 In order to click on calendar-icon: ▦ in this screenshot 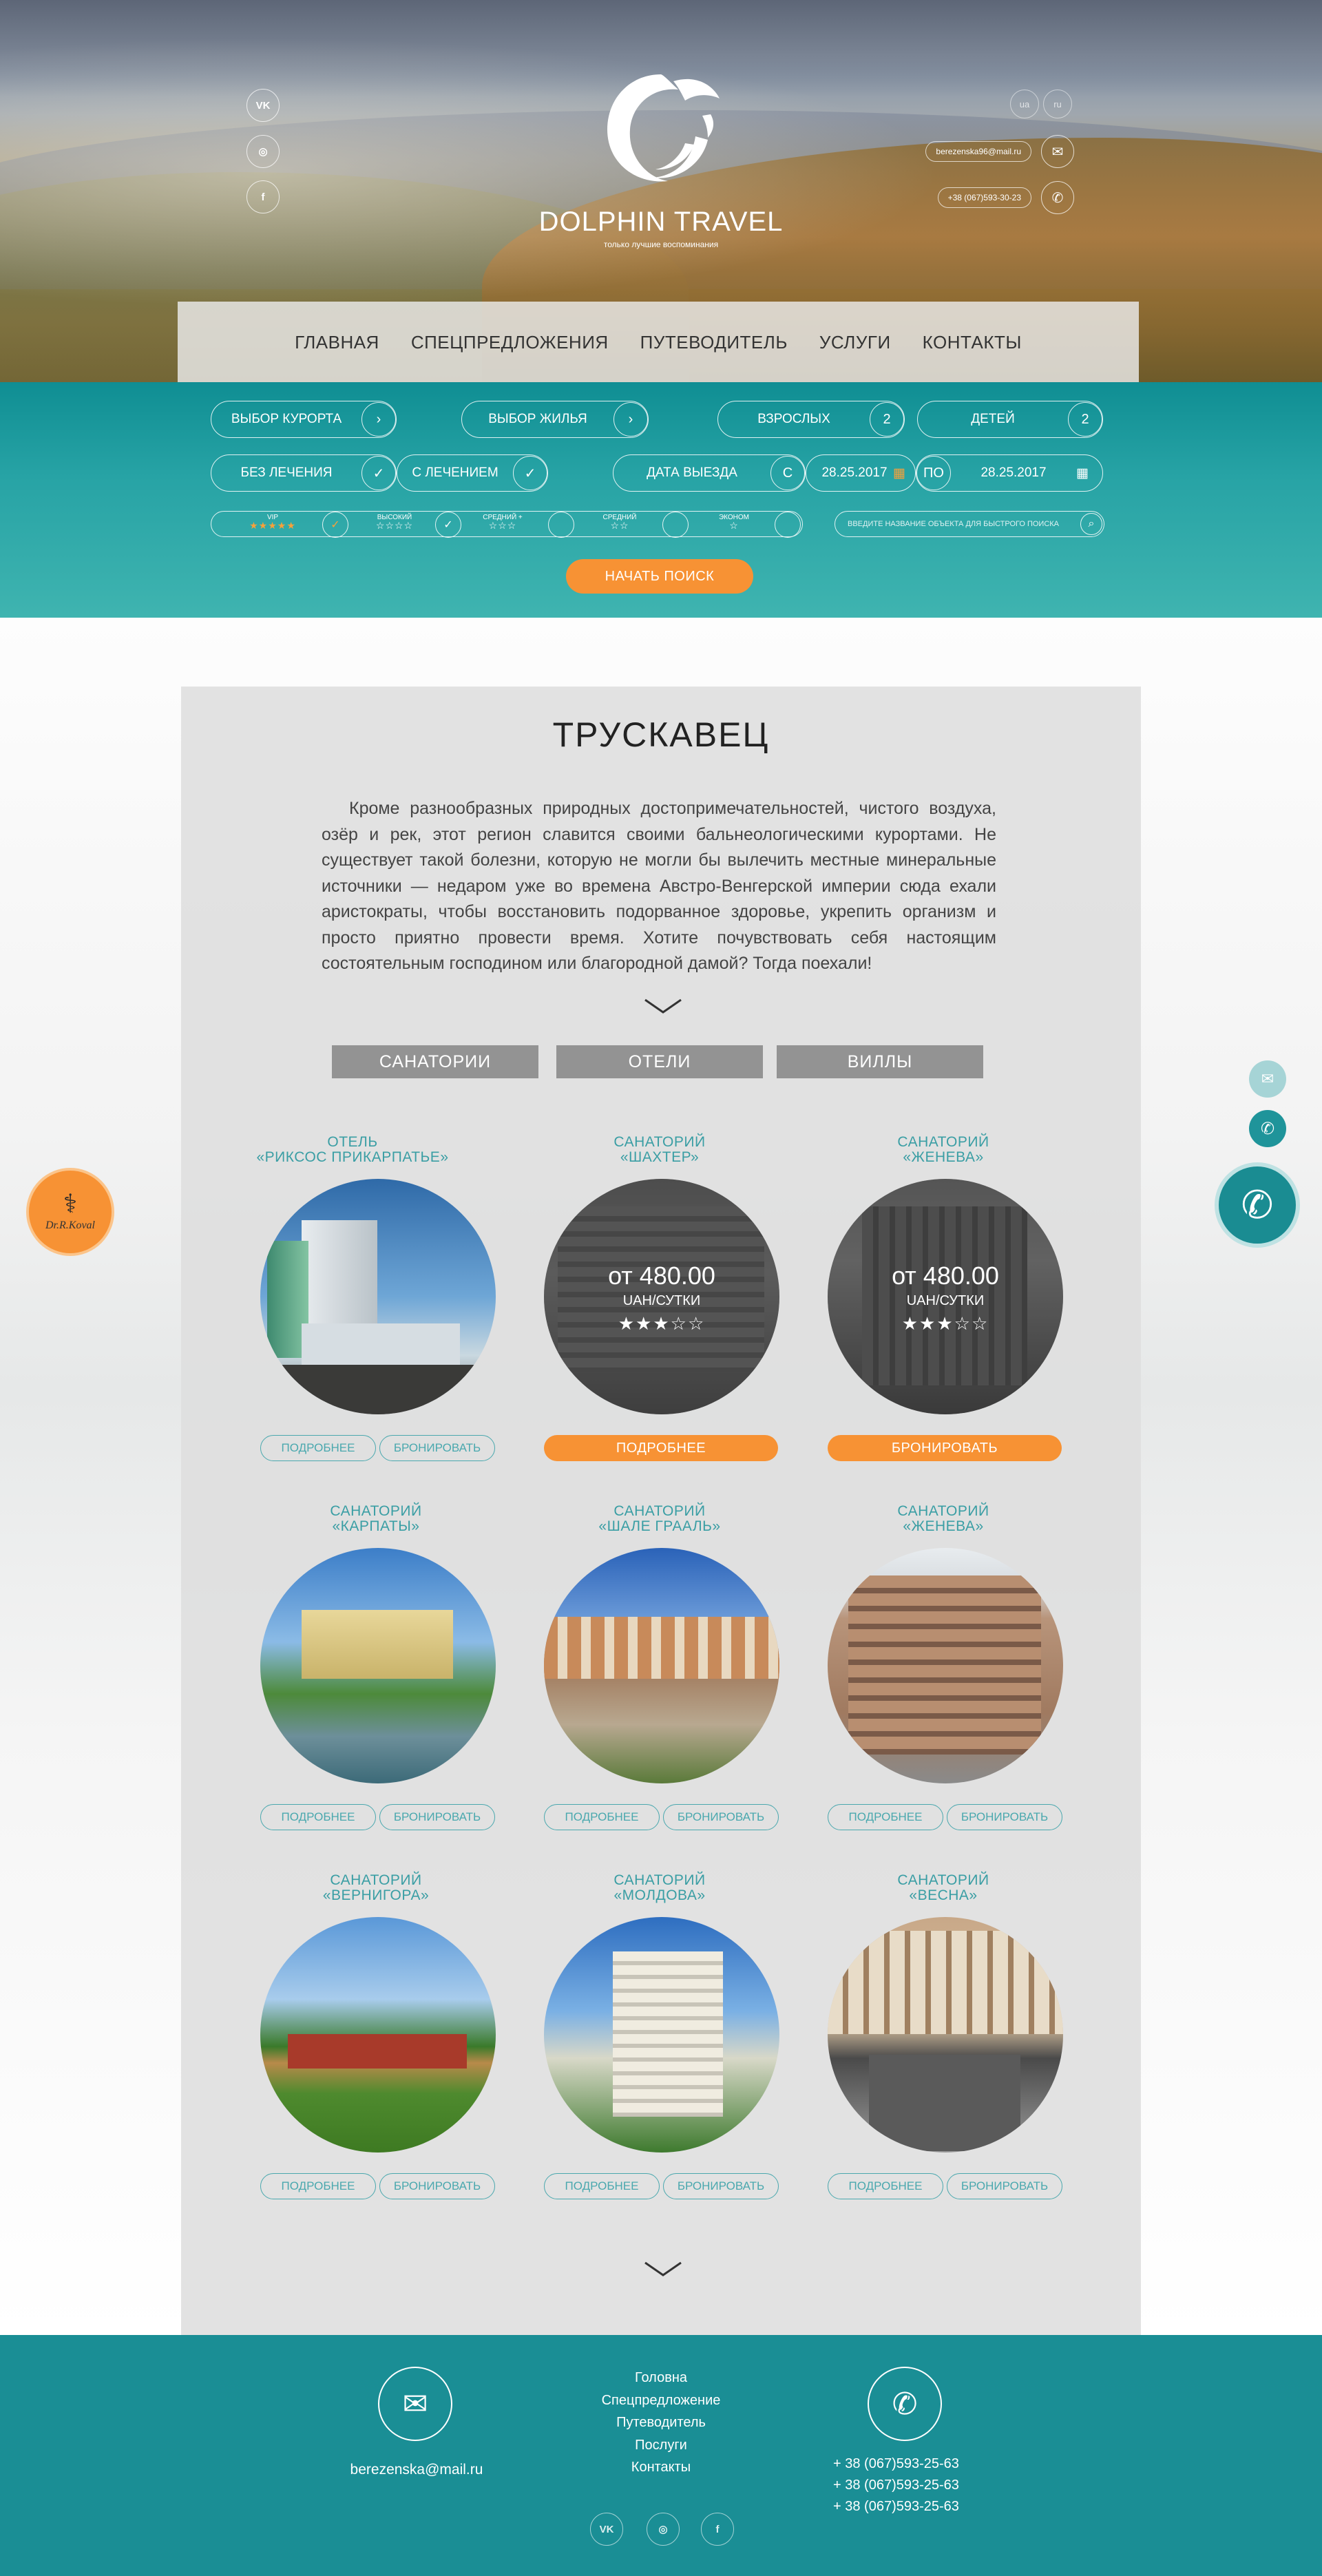, I will do `click(1082, 473)`.